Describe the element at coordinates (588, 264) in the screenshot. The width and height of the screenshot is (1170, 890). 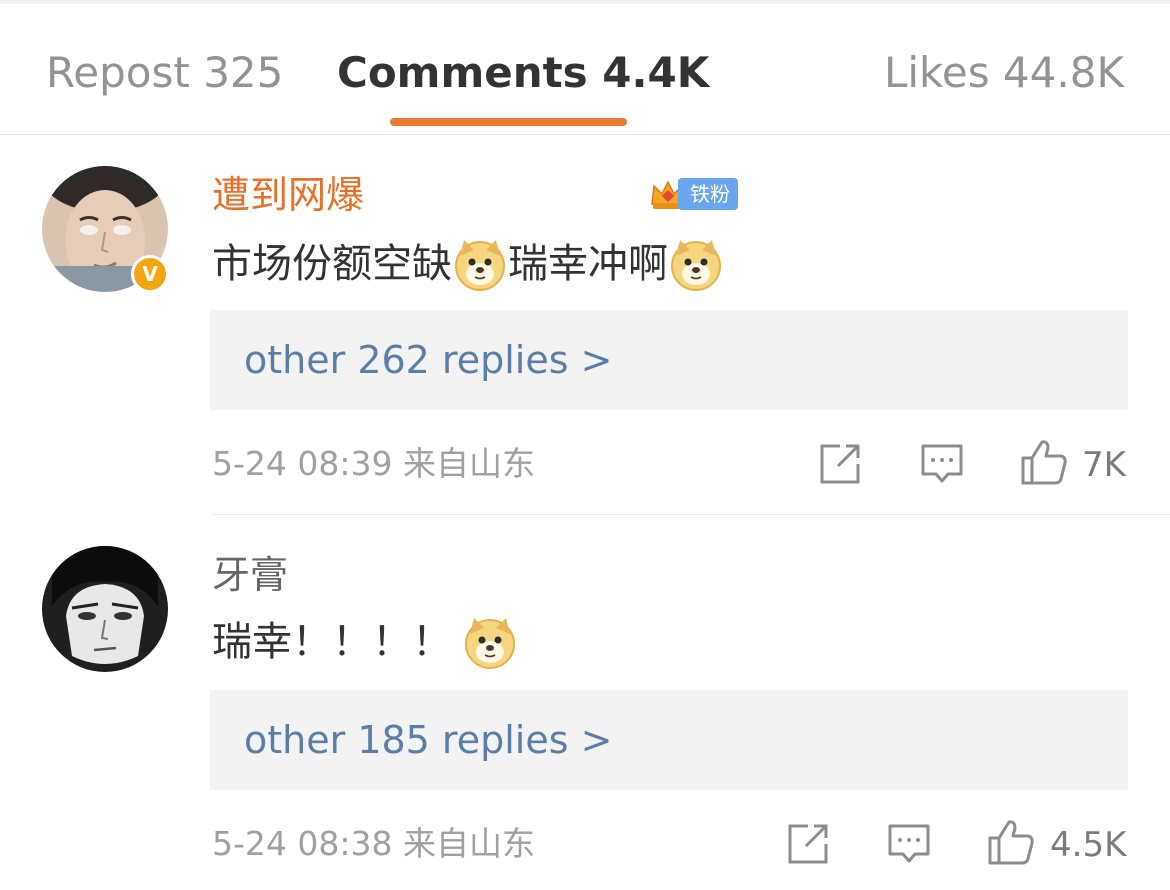
I see `comment-text-part: 瑞幸冲啊` at that location.